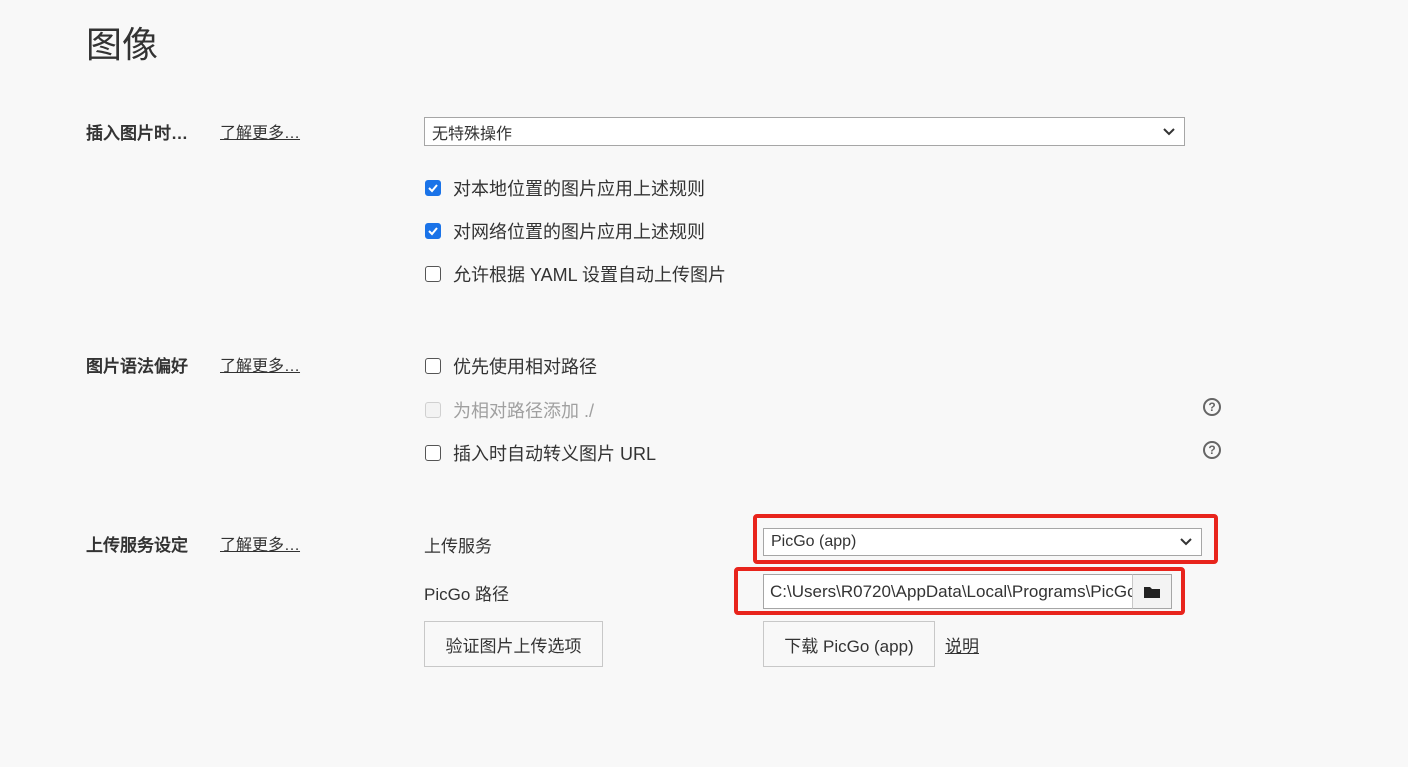 The width and height of the screenshot is (1408, 767). What do you see at coordinates (458, 546) in the screenshot?
I see `upload-service-label: 上传服务` at bounding box center [458, 546].